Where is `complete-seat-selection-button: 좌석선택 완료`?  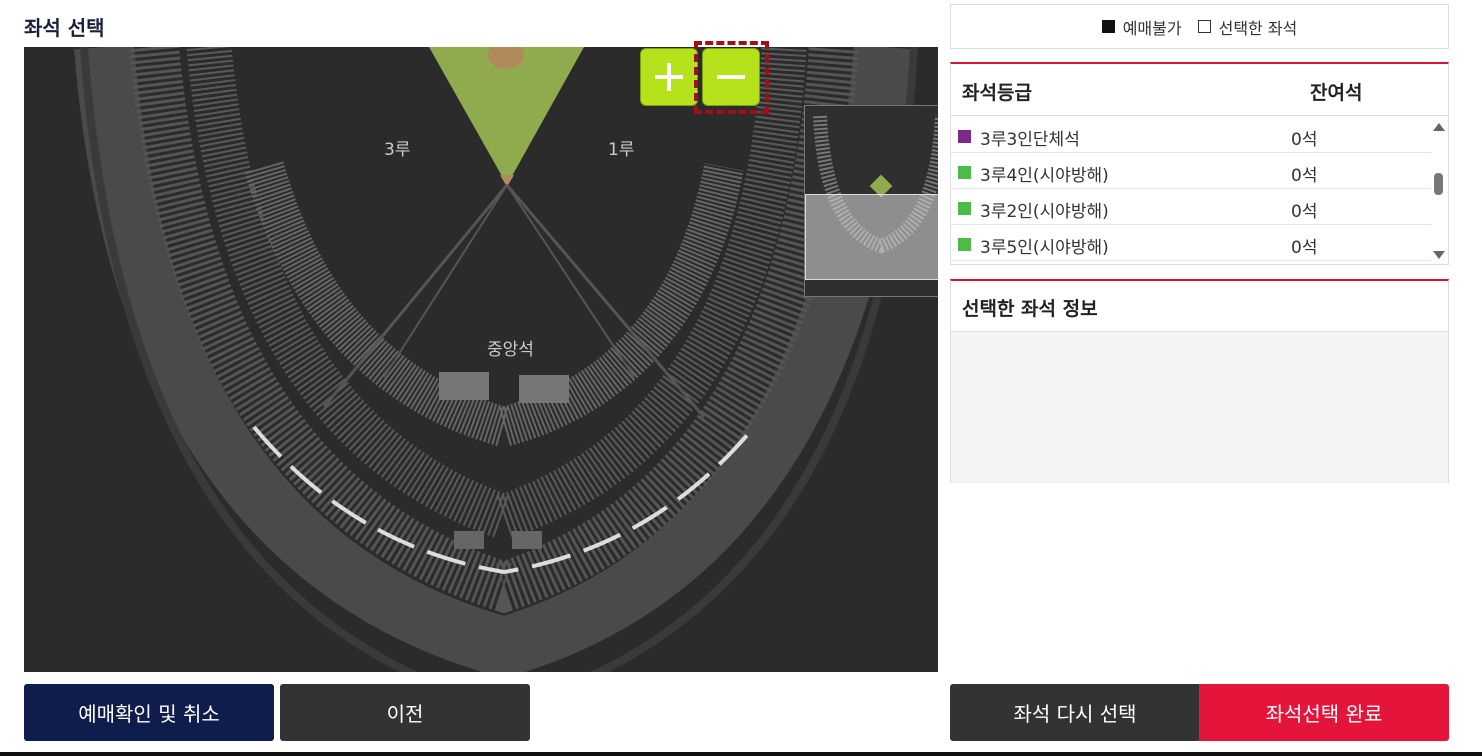
complete-seat-selection-button: 좌석선택 완료 is located at coordinates (1324, 712).